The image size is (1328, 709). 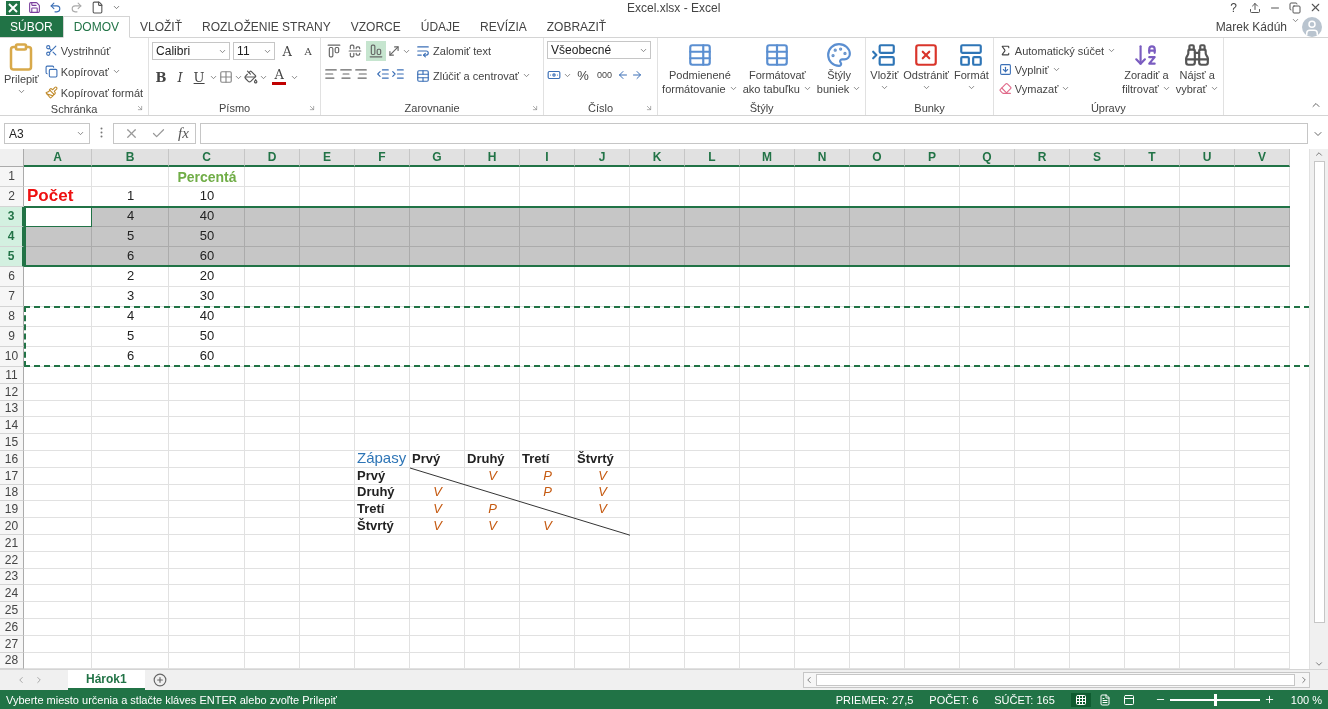 What do you see at coordinates (602, 157) in the screenshot?
I see `column-header: J` at bounding box center [602, 157].